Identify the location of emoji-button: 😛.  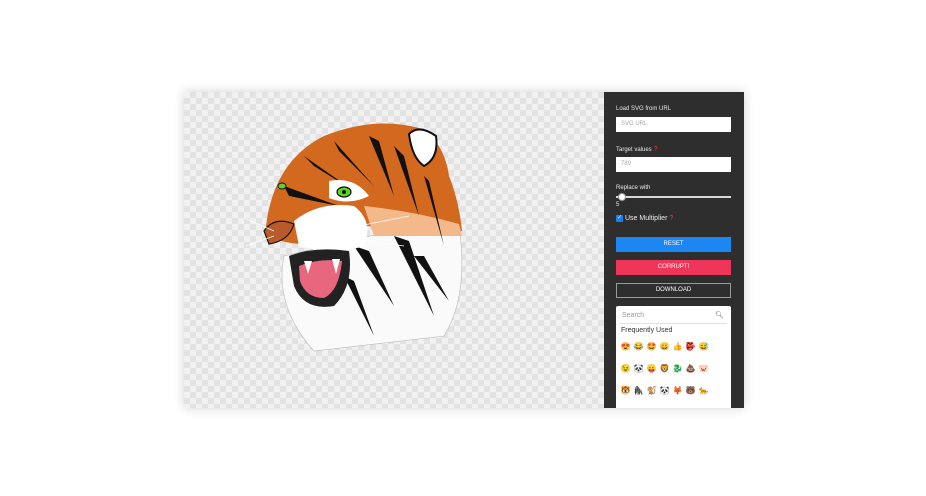
(651, 368).